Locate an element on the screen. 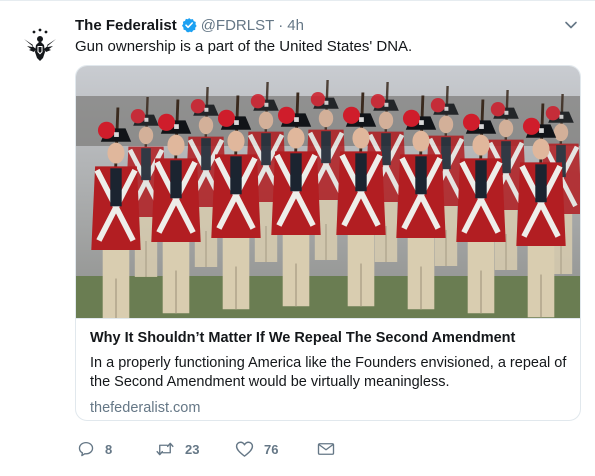 Image resolution: width=595 pixels, height=476 pixels. direct-message-button is located at coordinates (326, 449).